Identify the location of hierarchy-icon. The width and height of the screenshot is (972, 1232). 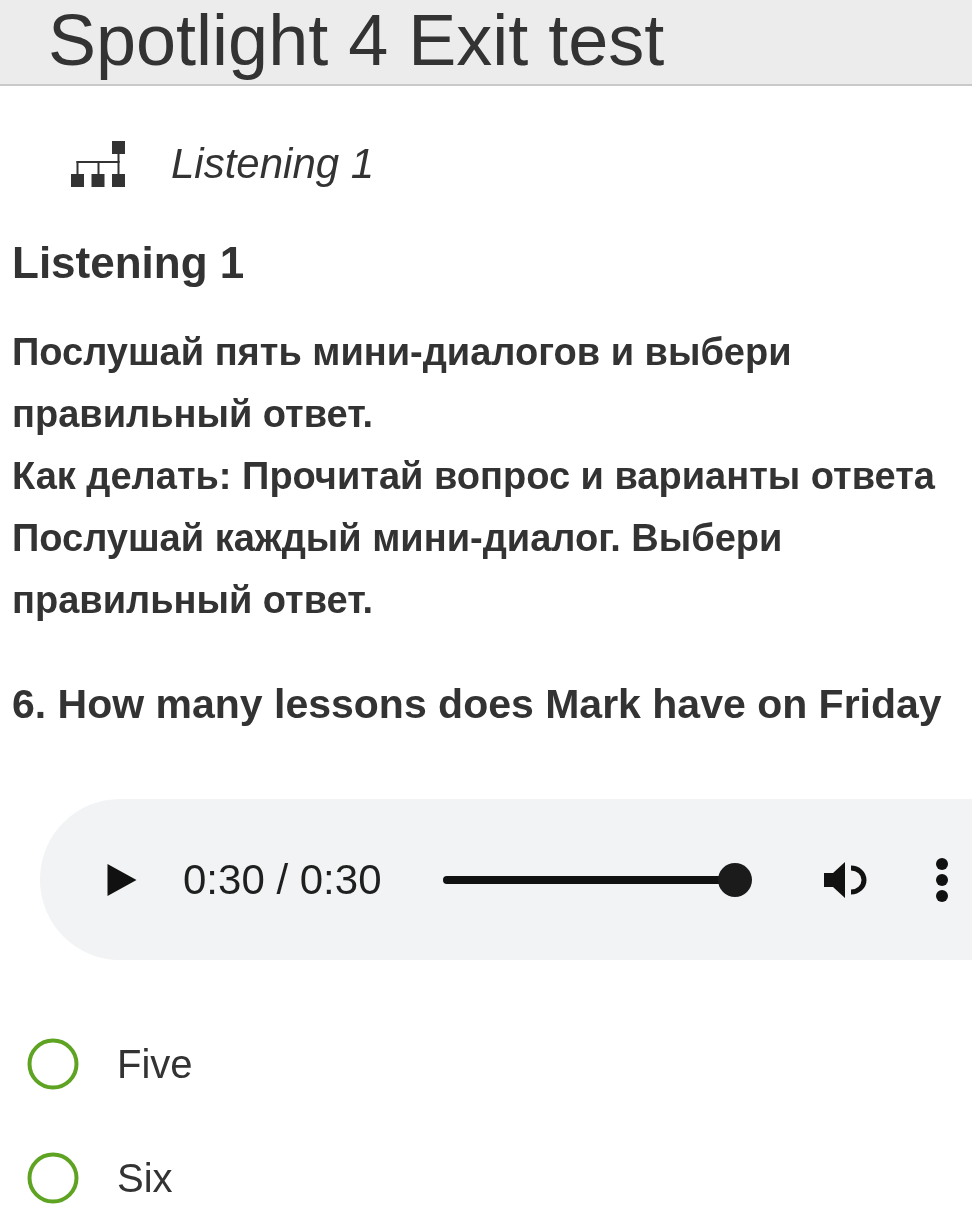
(98, 164).